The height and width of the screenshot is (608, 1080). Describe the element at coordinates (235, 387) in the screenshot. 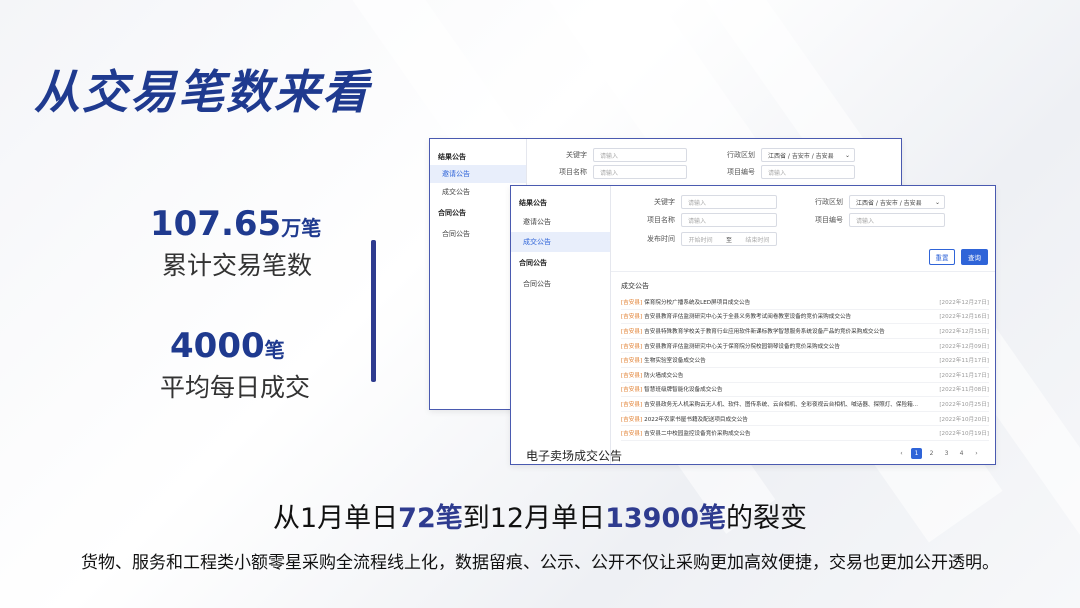

I see `stat-daily-label: 平均每日成交` at that location.